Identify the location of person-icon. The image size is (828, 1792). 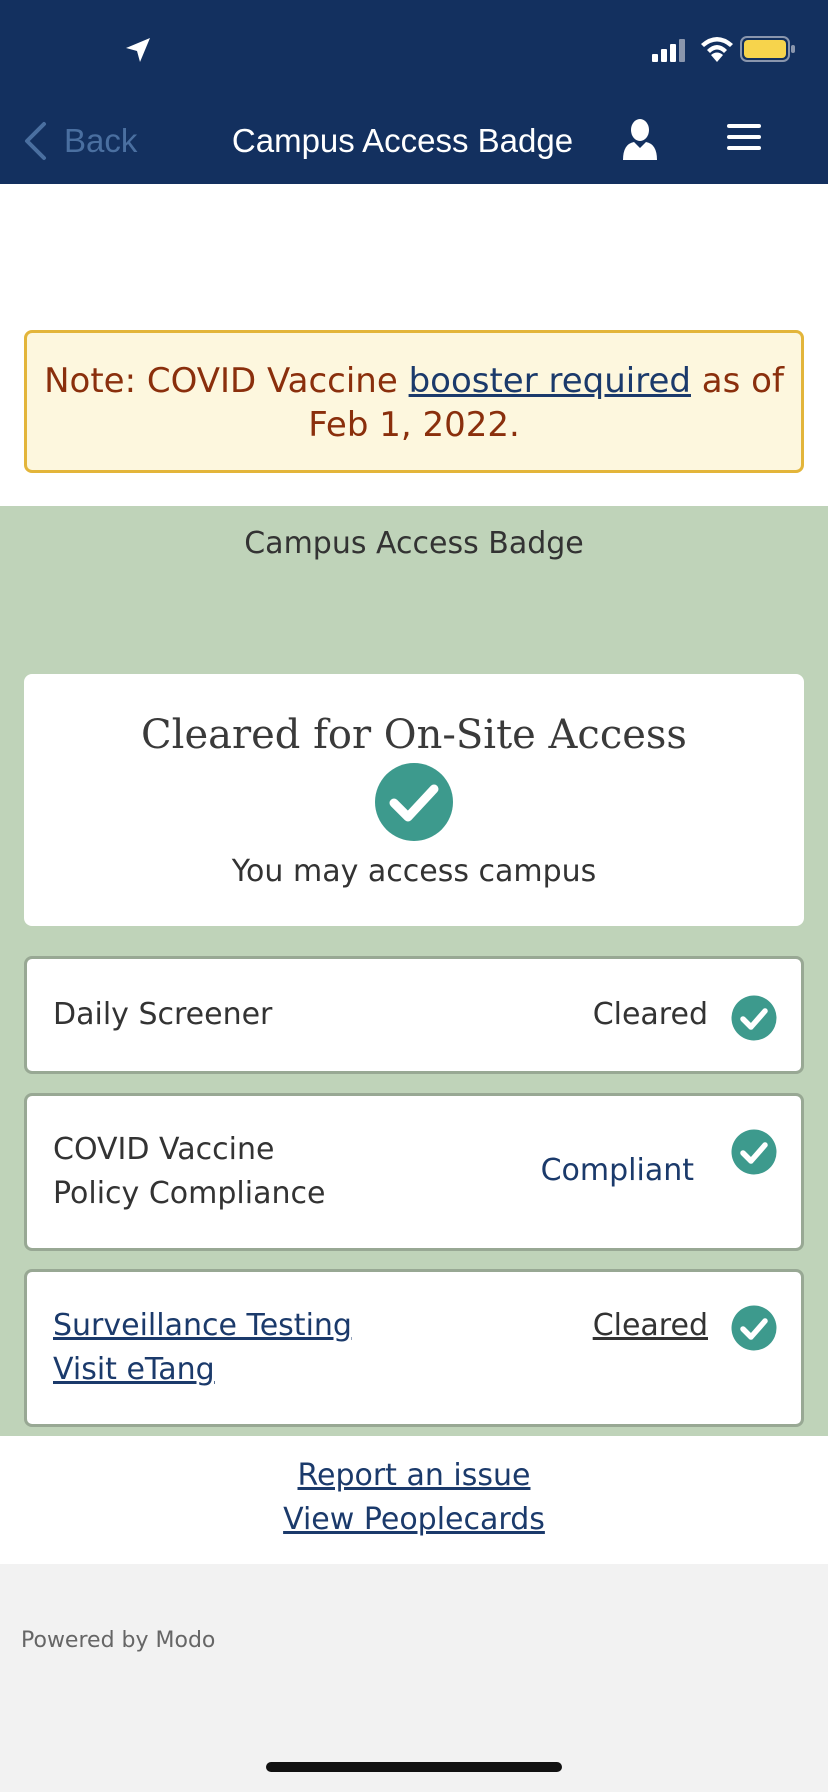
(640, 140).